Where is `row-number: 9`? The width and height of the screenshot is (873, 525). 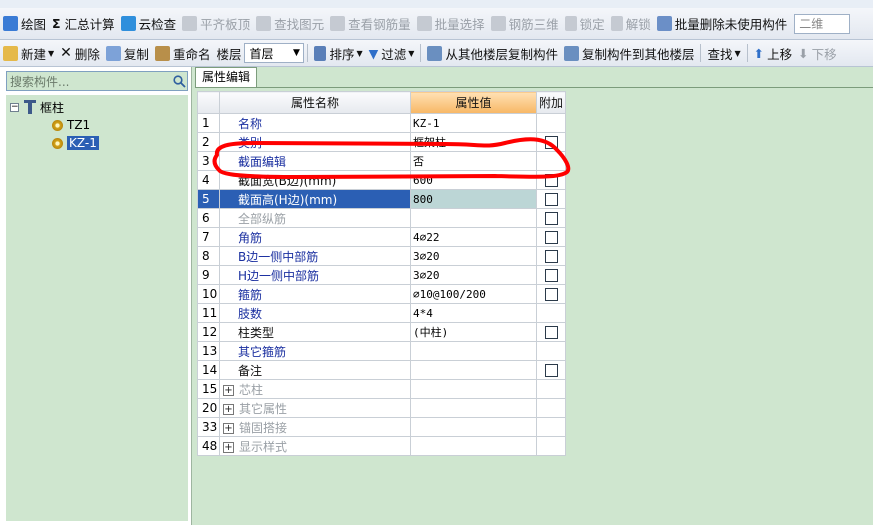
row-number: 9 is located at coordinates (208, 275).